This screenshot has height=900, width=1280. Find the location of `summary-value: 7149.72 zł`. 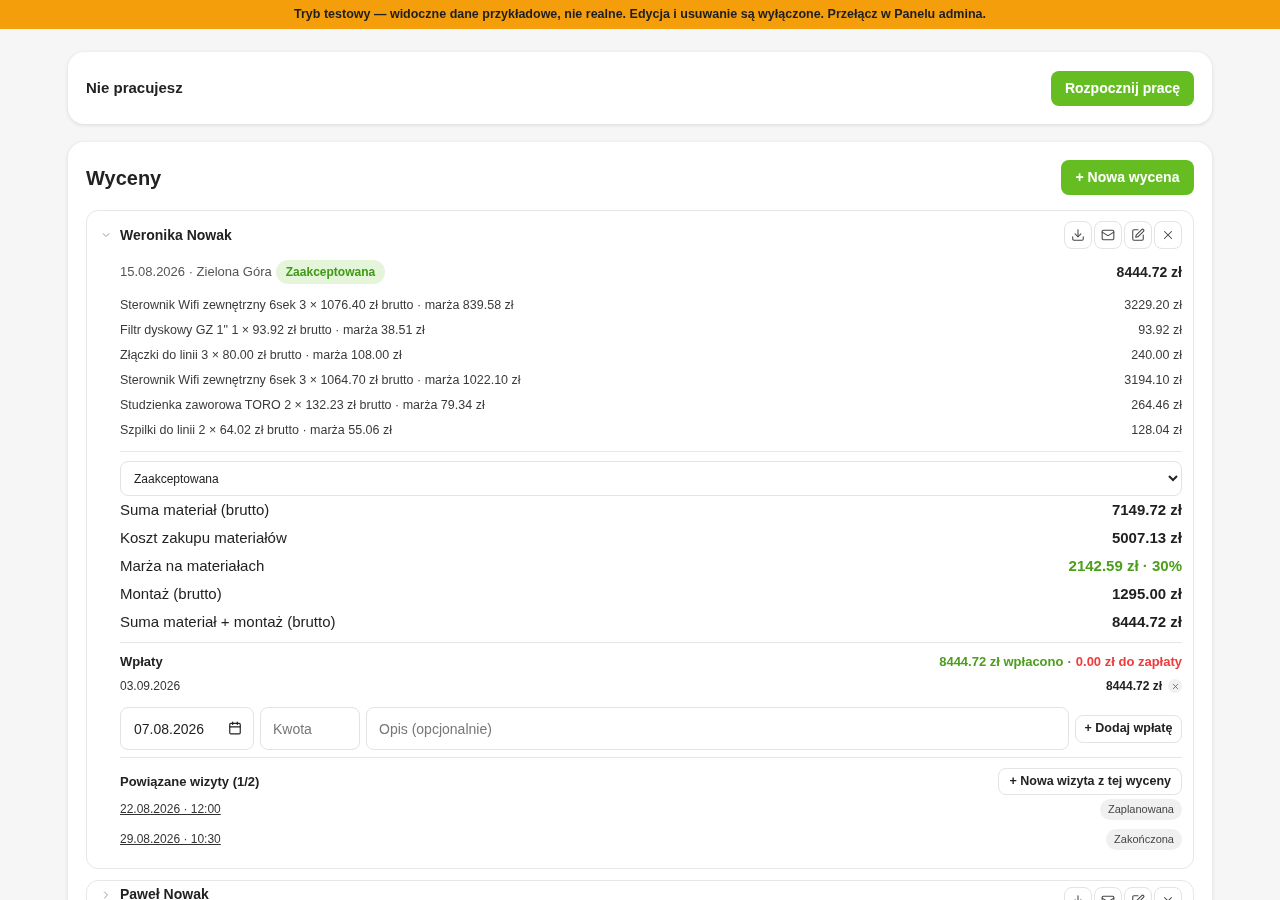

summary-value: 7149.72 zł is located at coordinates (1146, 509).